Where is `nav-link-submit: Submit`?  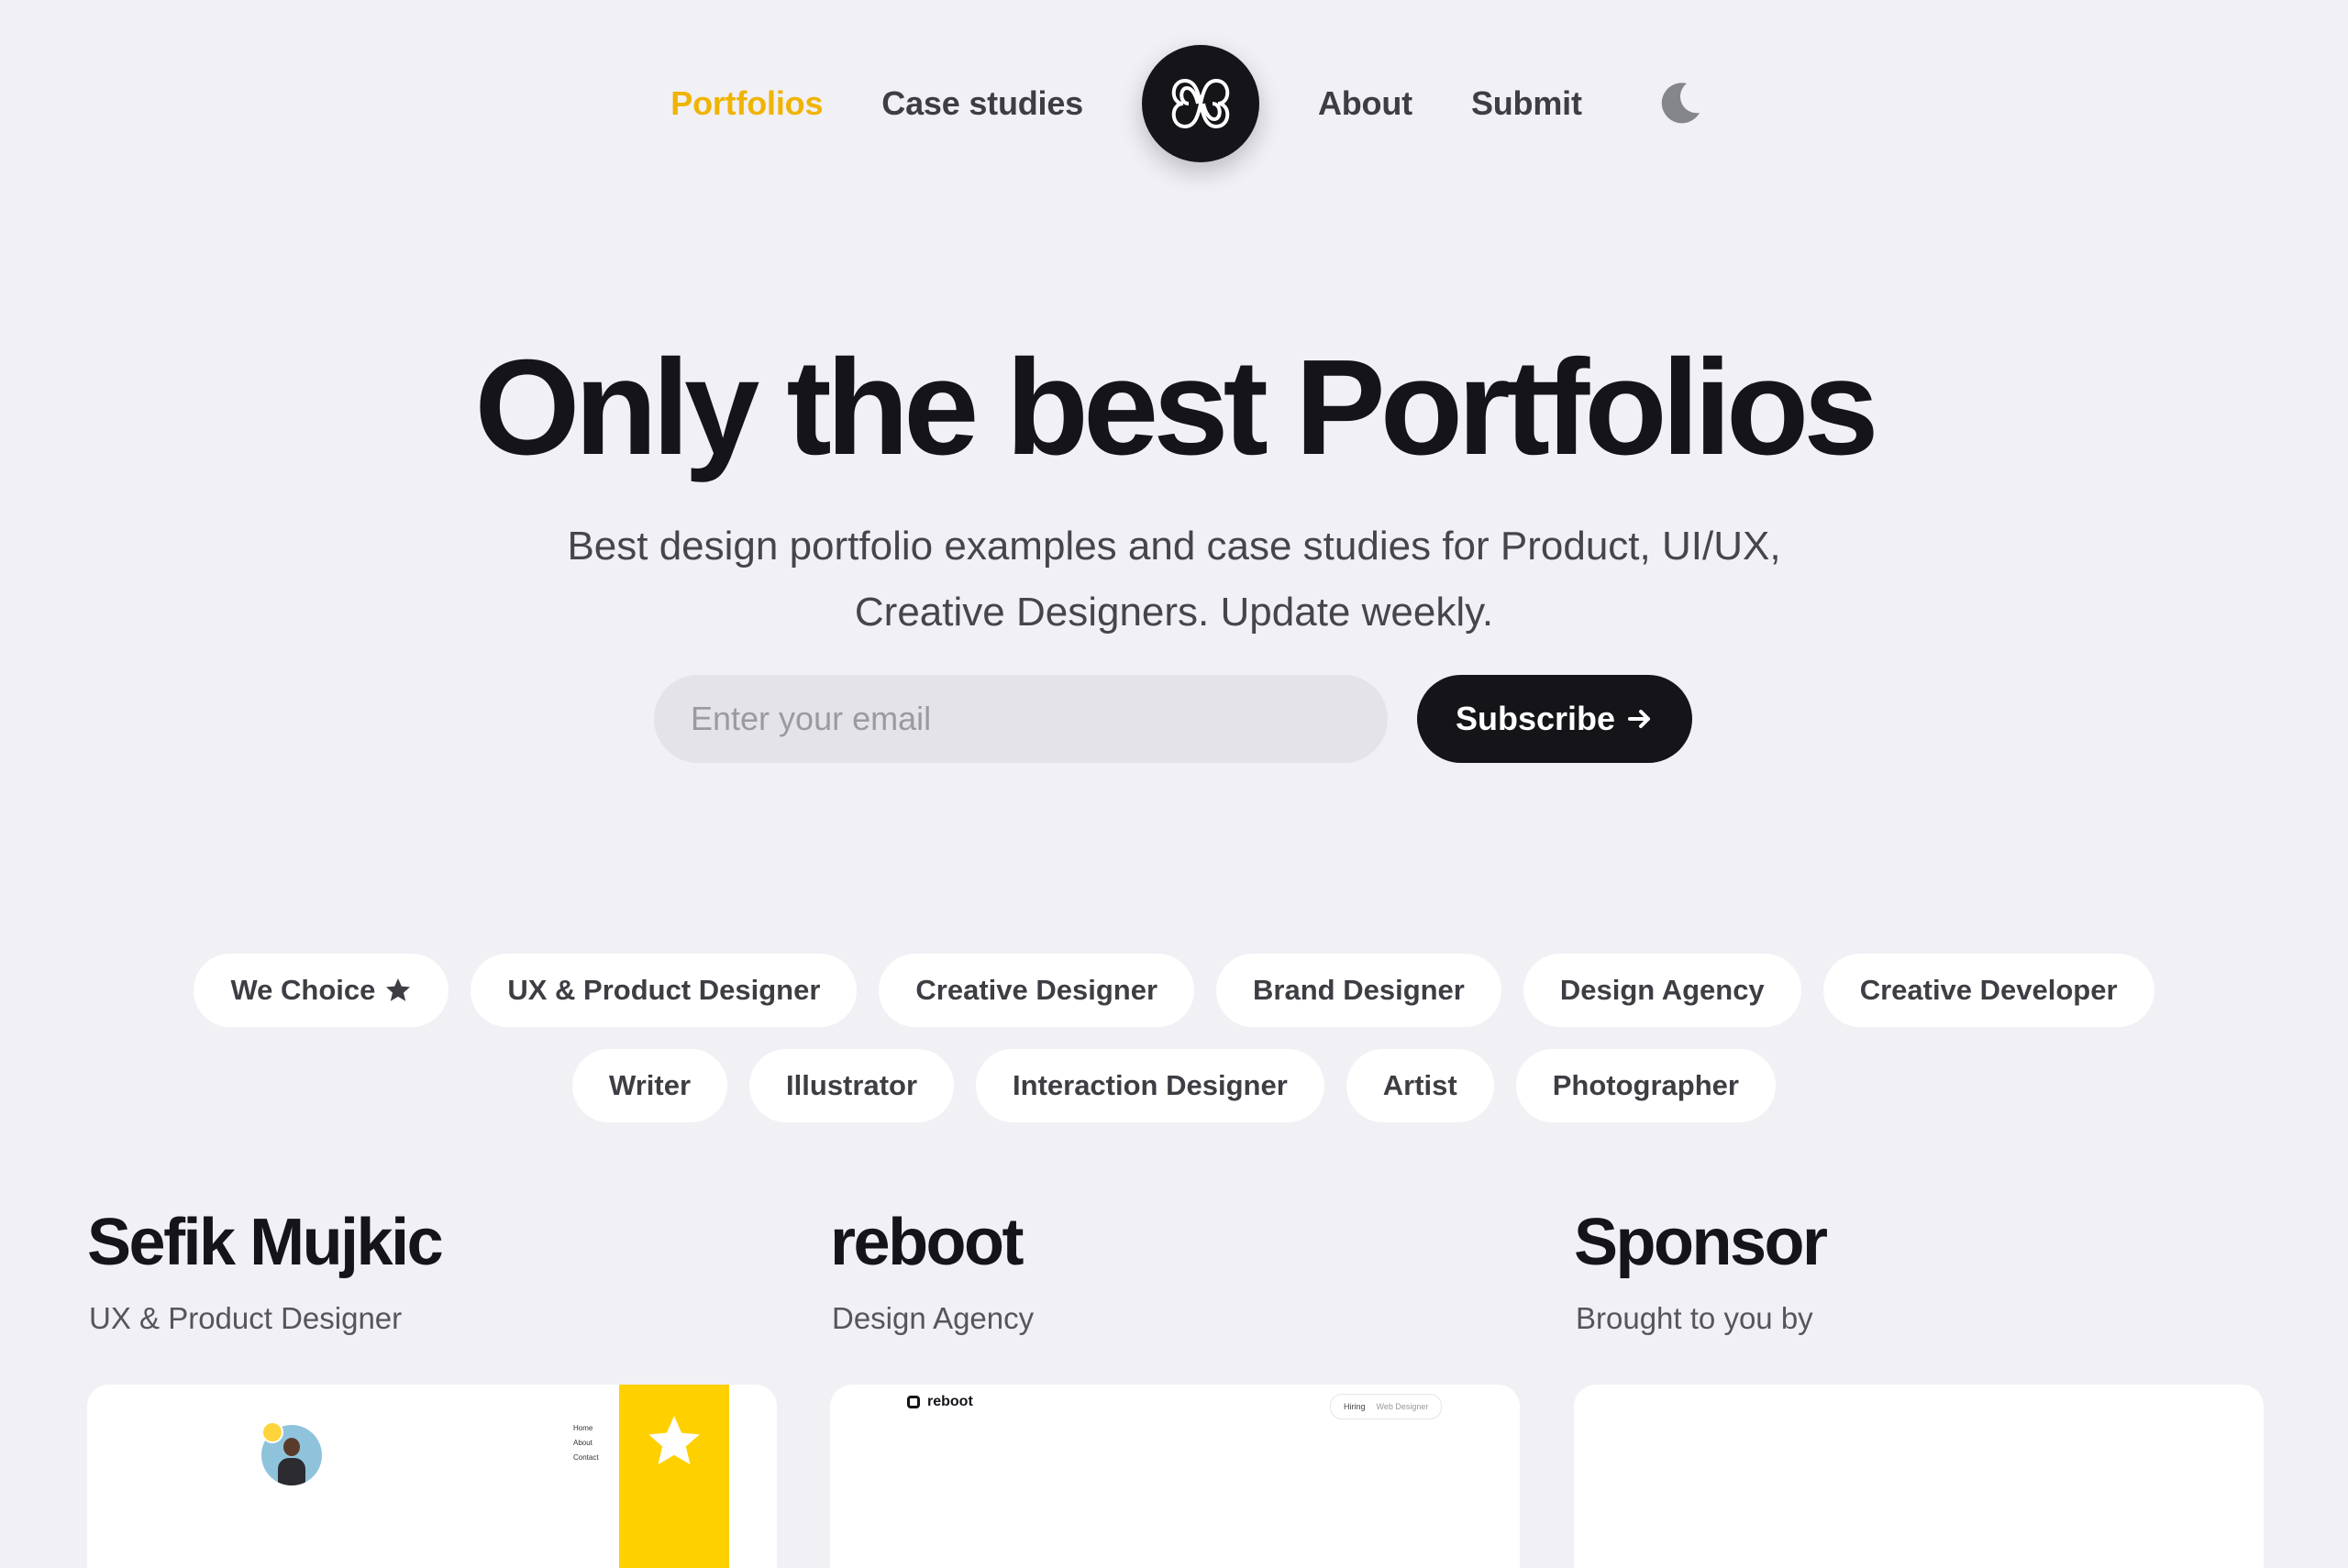 nav-link-submit: Submit is located at coordinates (1526, 104).